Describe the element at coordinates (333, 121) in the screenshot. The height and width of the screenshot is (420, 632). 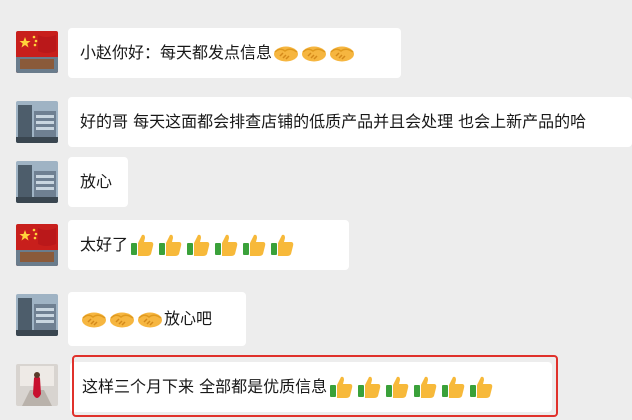
I see `message-text: 好的哥 每天这面都会排查店铺的低质产品并且会处理 也会上新产品的哈` at that location.